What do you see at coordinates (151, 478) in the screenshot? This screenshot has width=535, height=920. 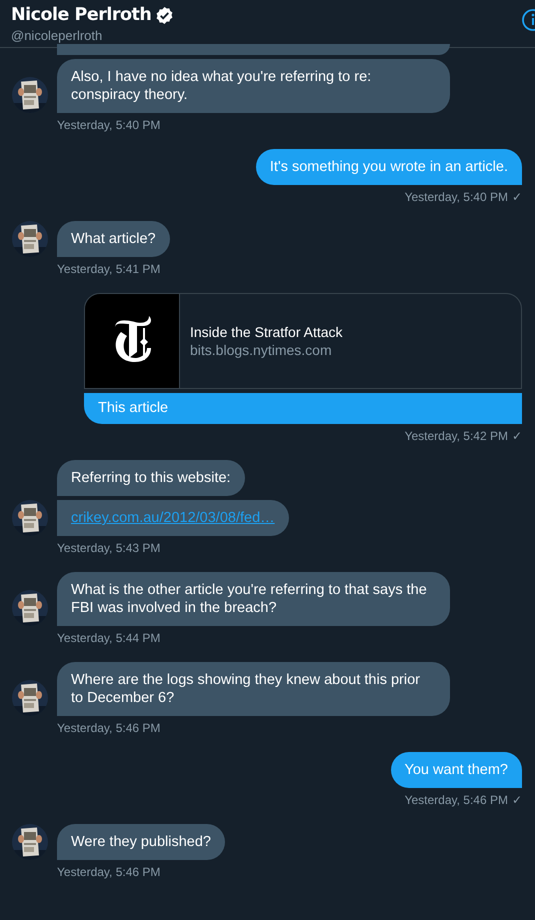 I see `message-bubble: Referring to this website:` at bounding box center [151, 478].